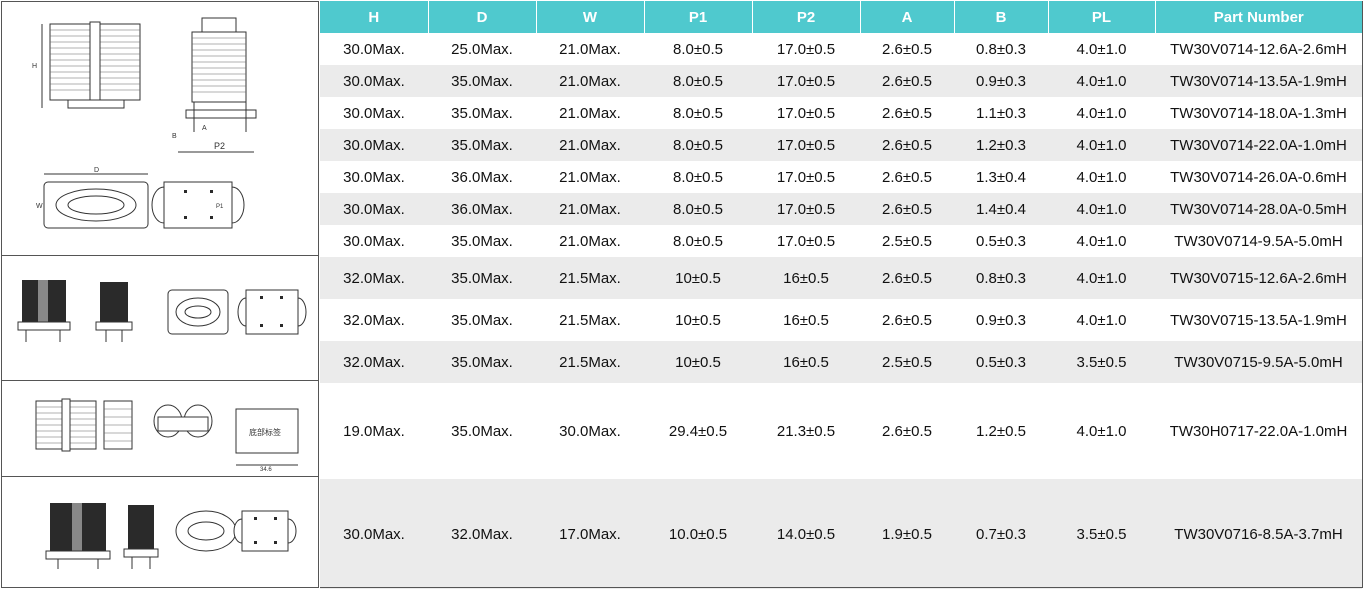 Image resolution: width=1366 pixels, height=590 pixels. I want to click on col-header-pl: PL, so click(1102, 17).